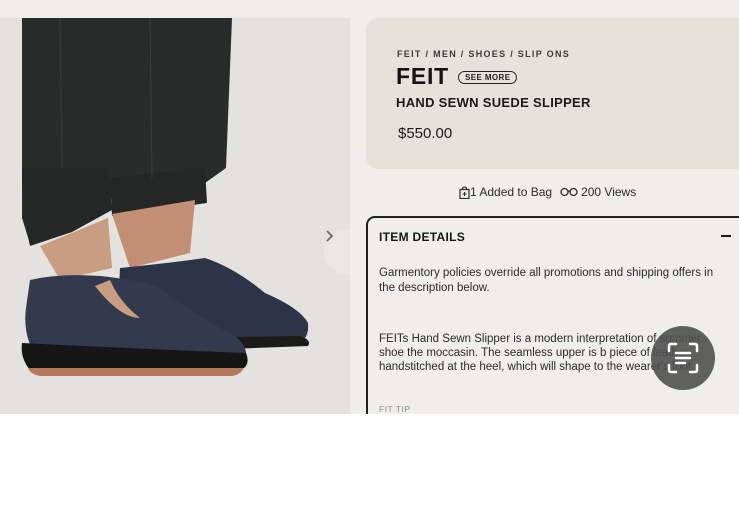 This screenshot has width=739, height=513. Describe the element at coordinates (457, 76) in the screenshot. I see `brand-row: FEIT SEE MORE` at that location.